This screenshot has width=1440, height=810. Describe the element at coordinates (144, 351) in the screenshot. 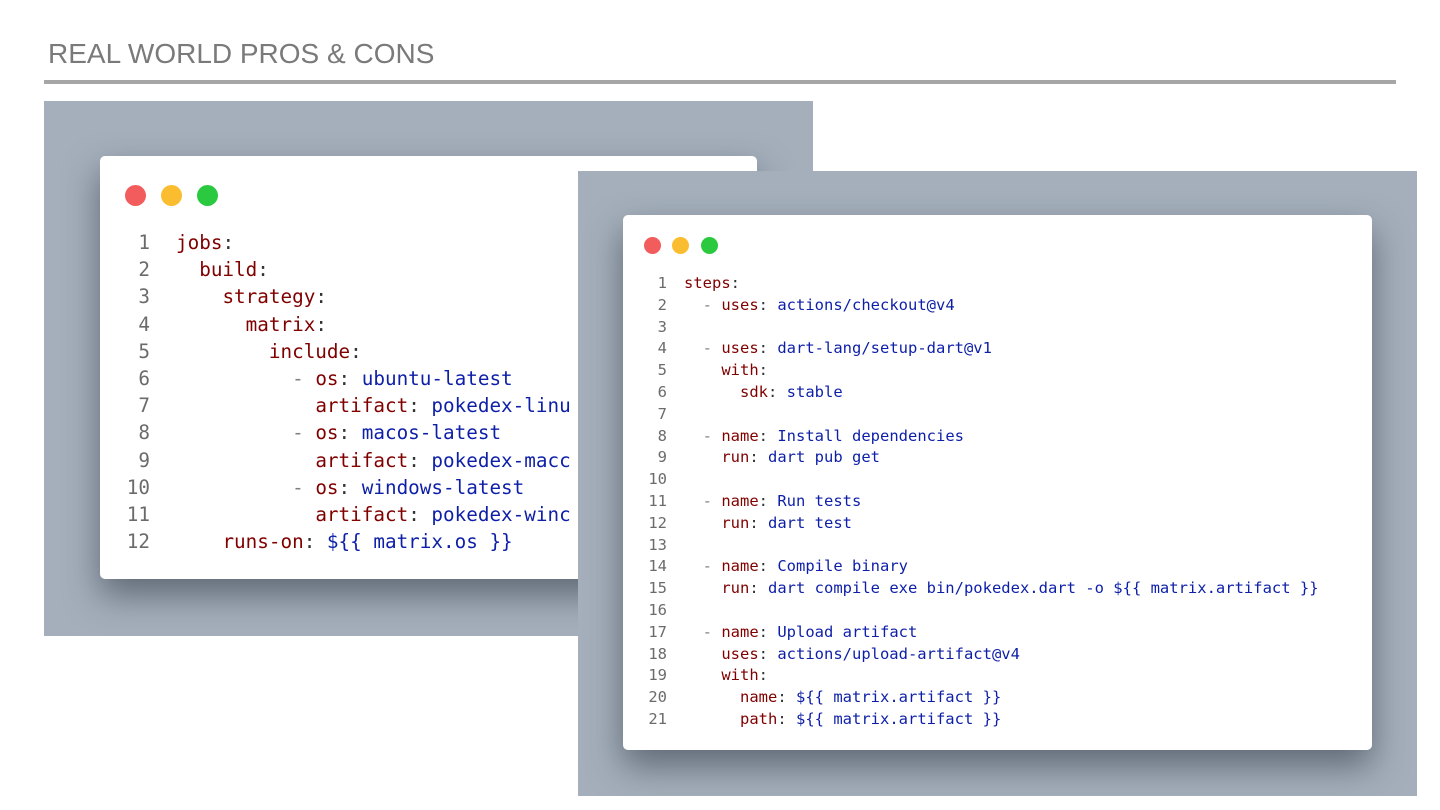

I see `line-number: 5` at that location.